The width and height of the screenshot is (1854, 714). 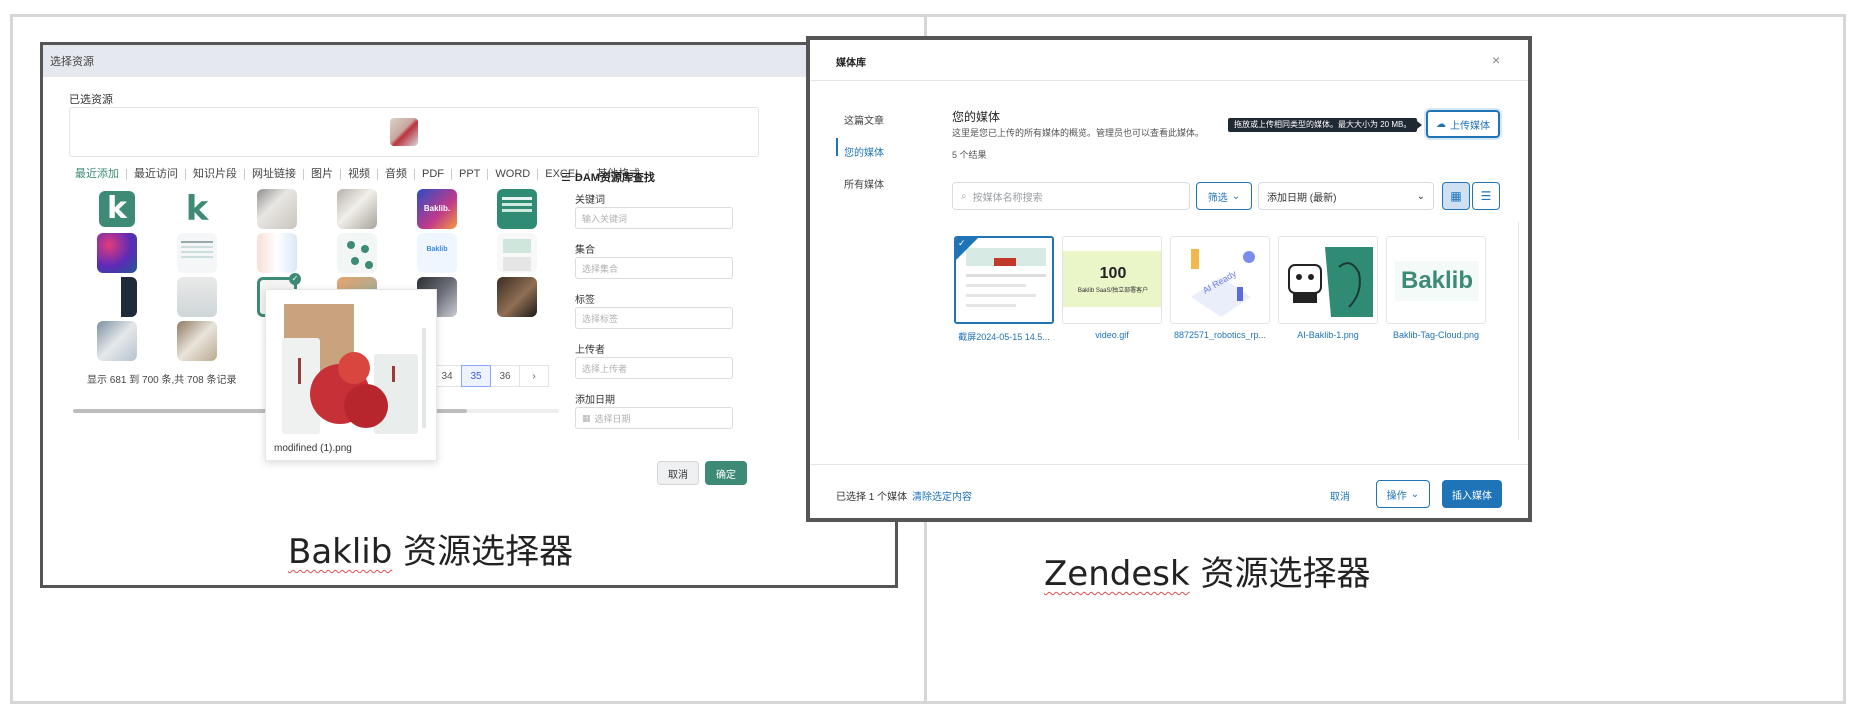 What do you see at coordinates (969, 155) in the screenshot?
I see `results-count: 5 个结果` at bounding box center [969, 155].